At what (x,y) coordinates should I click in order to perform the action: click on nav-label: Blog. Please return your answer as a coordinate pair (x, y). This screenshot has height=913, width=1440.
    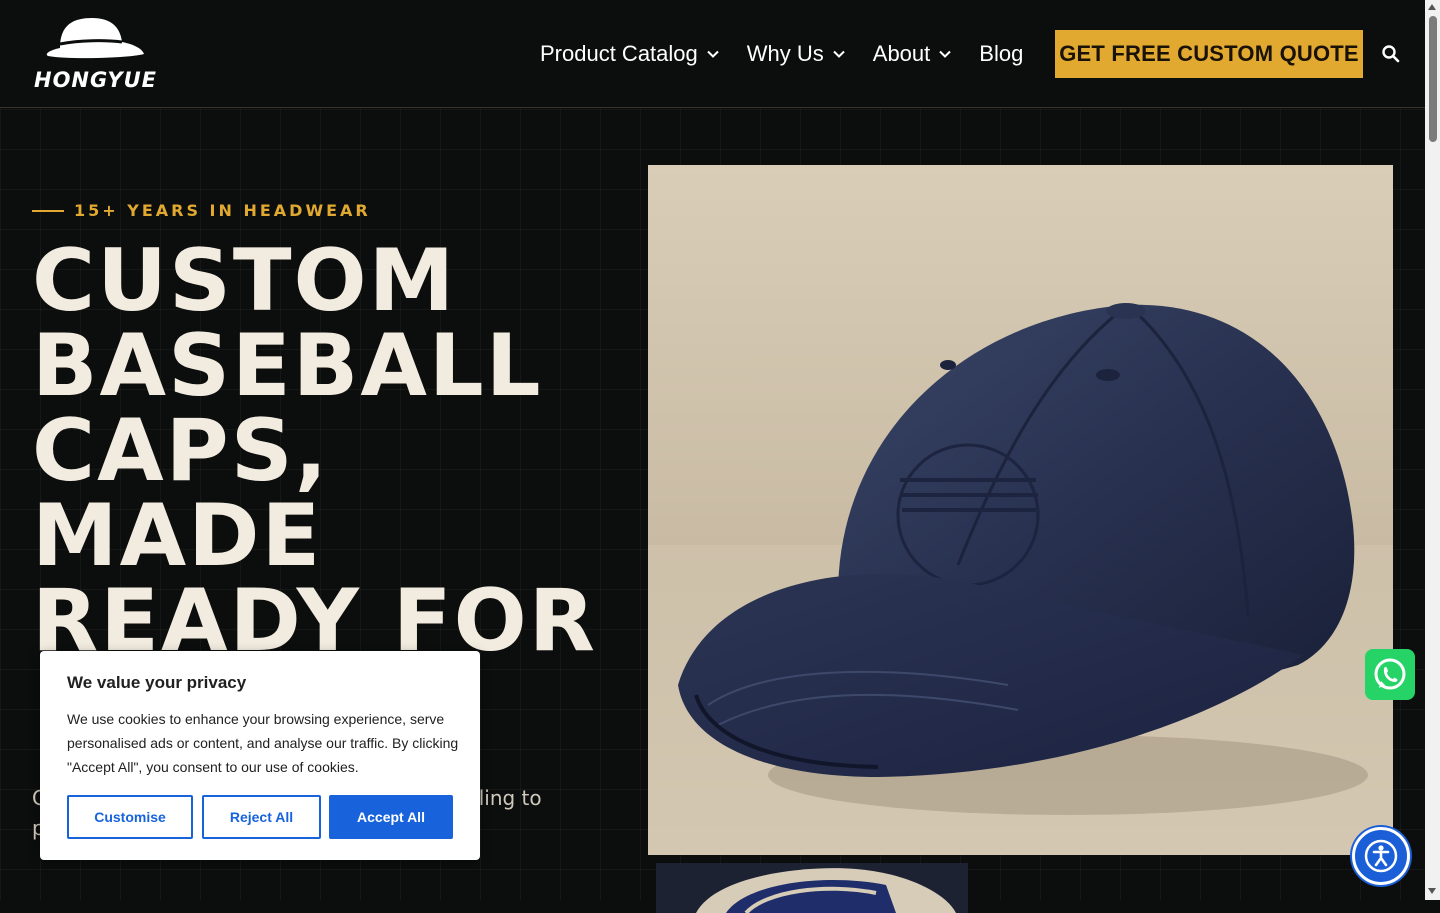
    Looking at the image, I should click on (1001, 53).